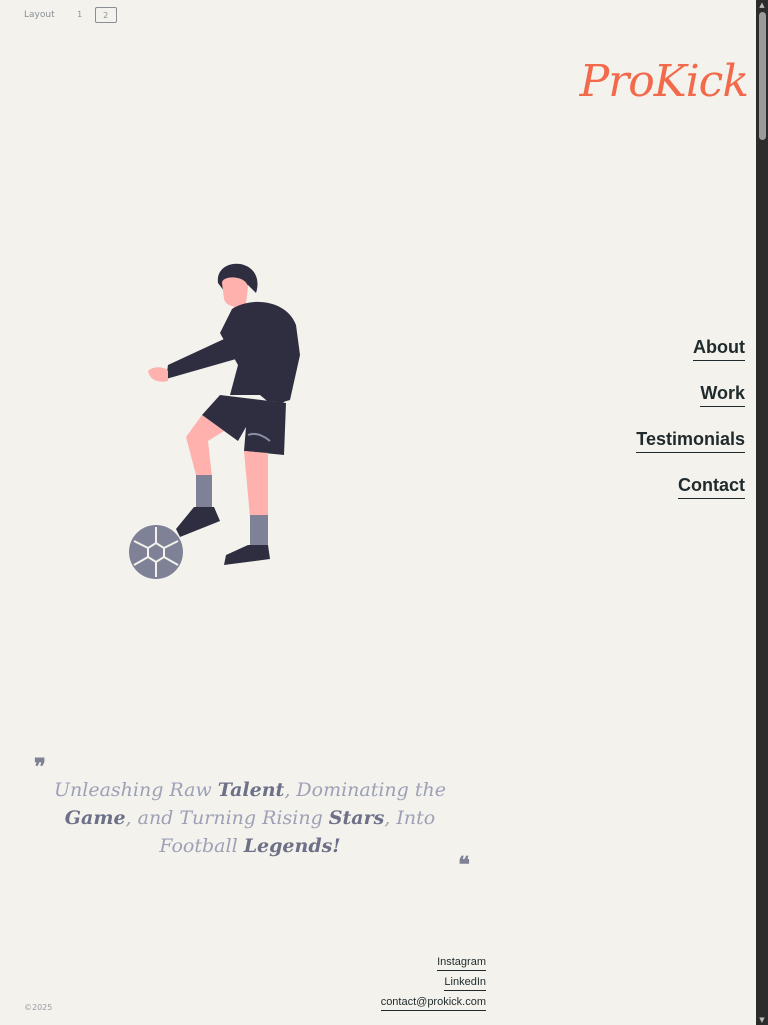 This screenshot has width=768, height=1025. What do you see at coordinates (762, 5) in the screenshot?
I see `scroll-up-icon: ▲` at bounding box center [762, 5].